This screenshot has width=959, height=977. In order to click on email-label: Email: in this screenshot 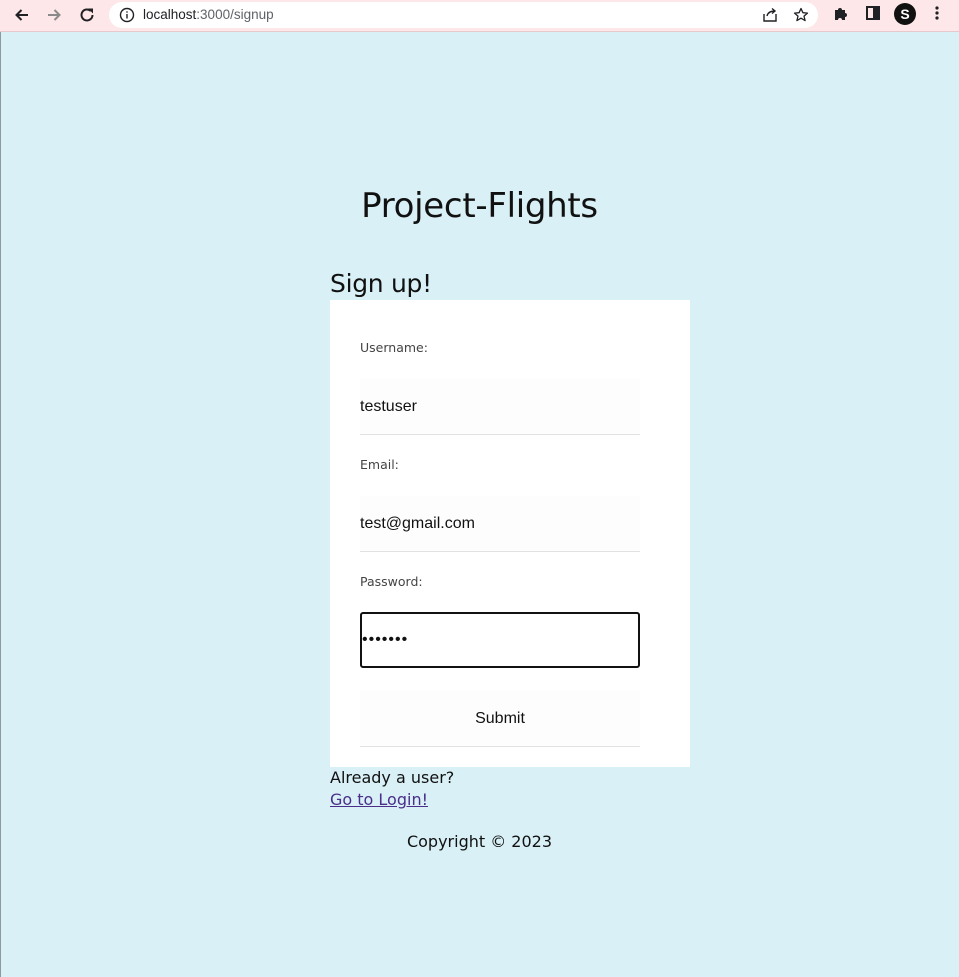, I will do `click(379, 464)`.